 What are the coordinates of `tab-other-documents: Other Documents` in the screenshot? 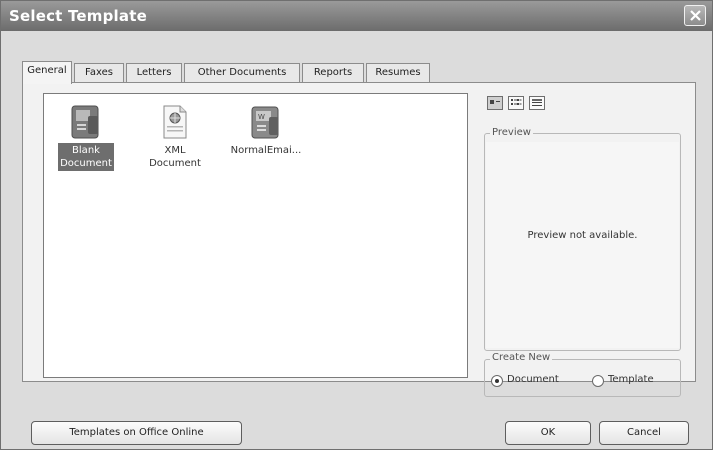 It's located at (242, 73).